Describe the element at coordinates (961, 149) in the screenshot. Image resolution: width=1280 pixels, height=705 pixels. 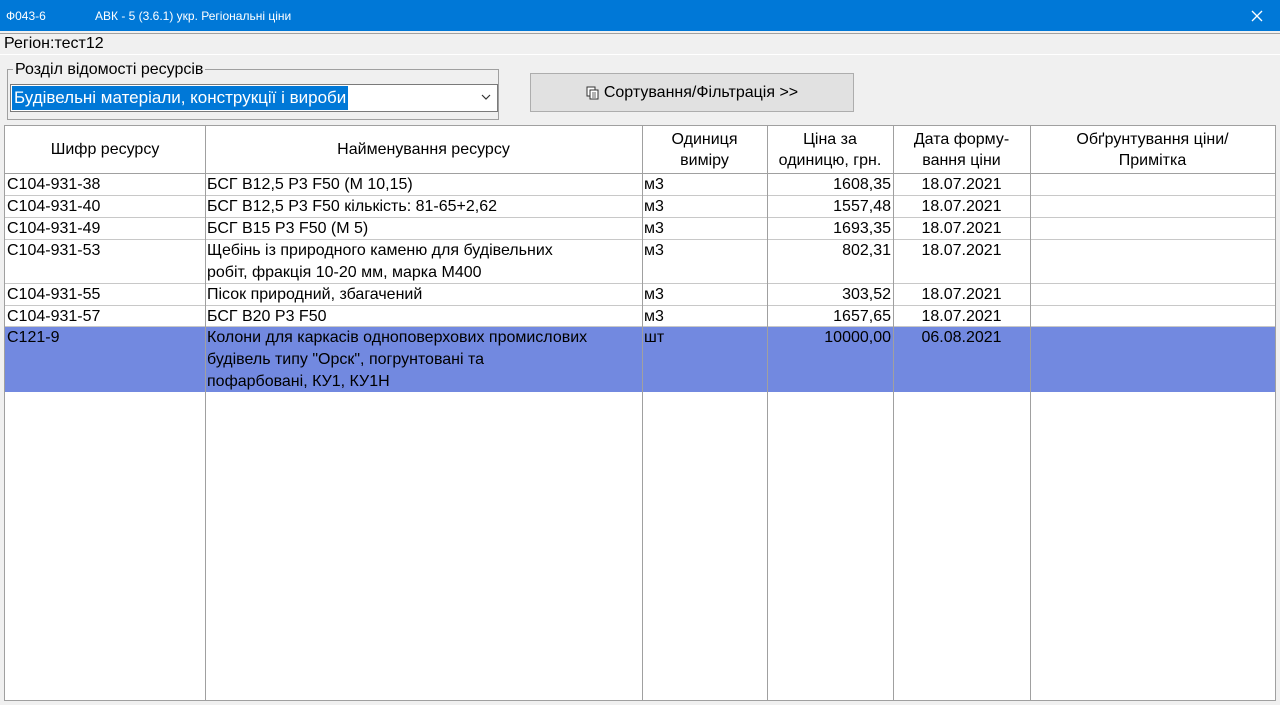
I see `header-date: Дата форму-вання ціни` at that location.